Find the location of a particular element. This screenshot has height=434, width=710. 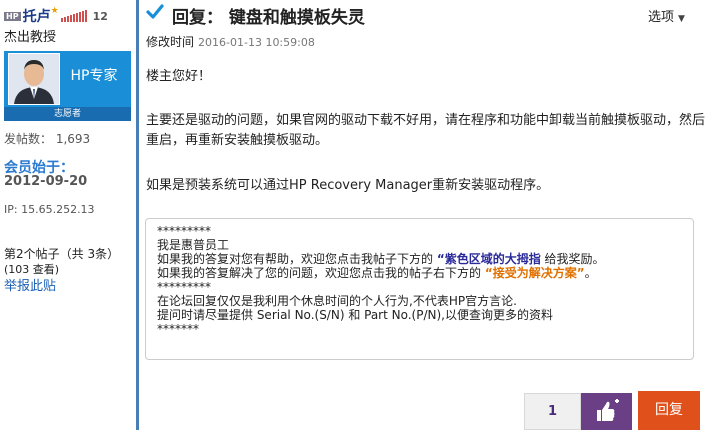

kudos-count: 1 is located at coordinates (552, 411).